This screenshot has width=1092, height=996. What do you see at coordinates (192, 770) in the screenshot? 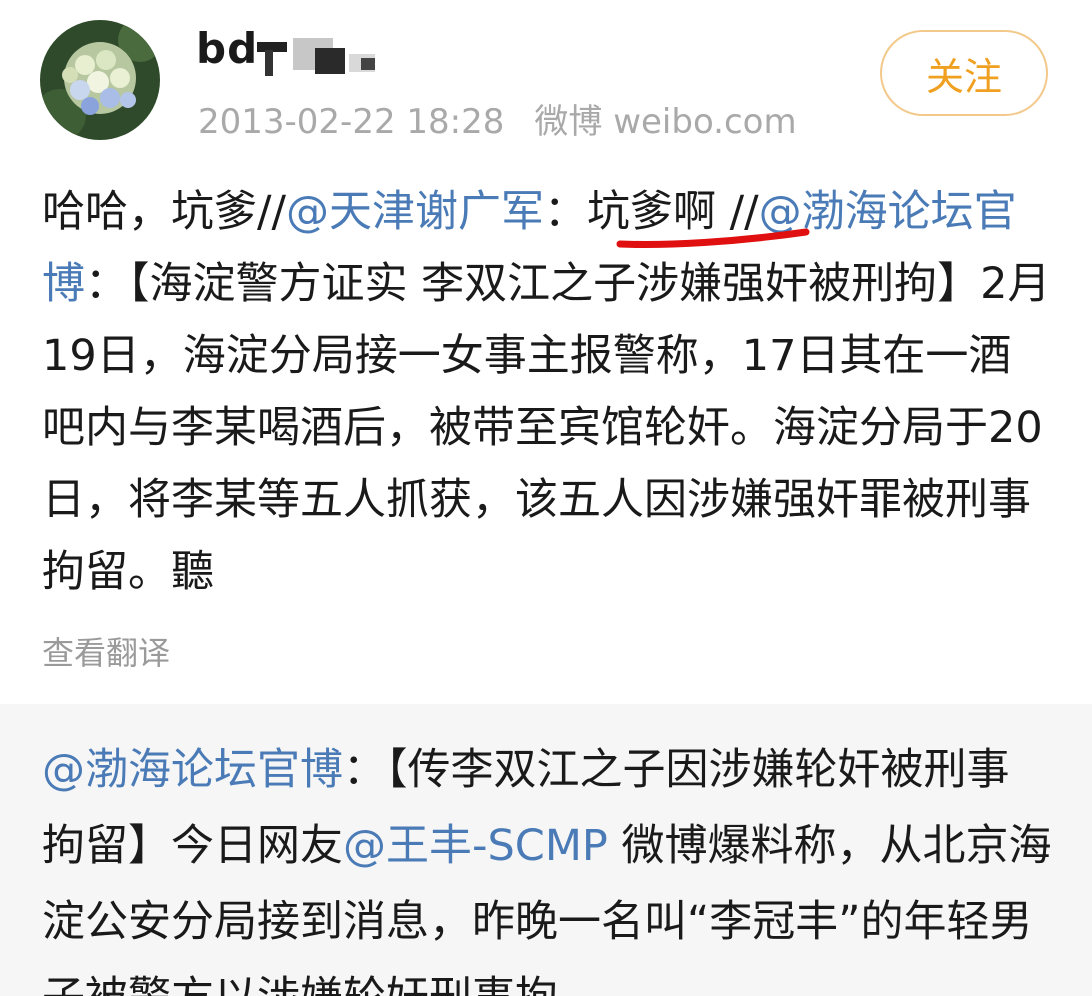
I see `mention-link: @渤海论坛官博` at bounding box center [192, 770].